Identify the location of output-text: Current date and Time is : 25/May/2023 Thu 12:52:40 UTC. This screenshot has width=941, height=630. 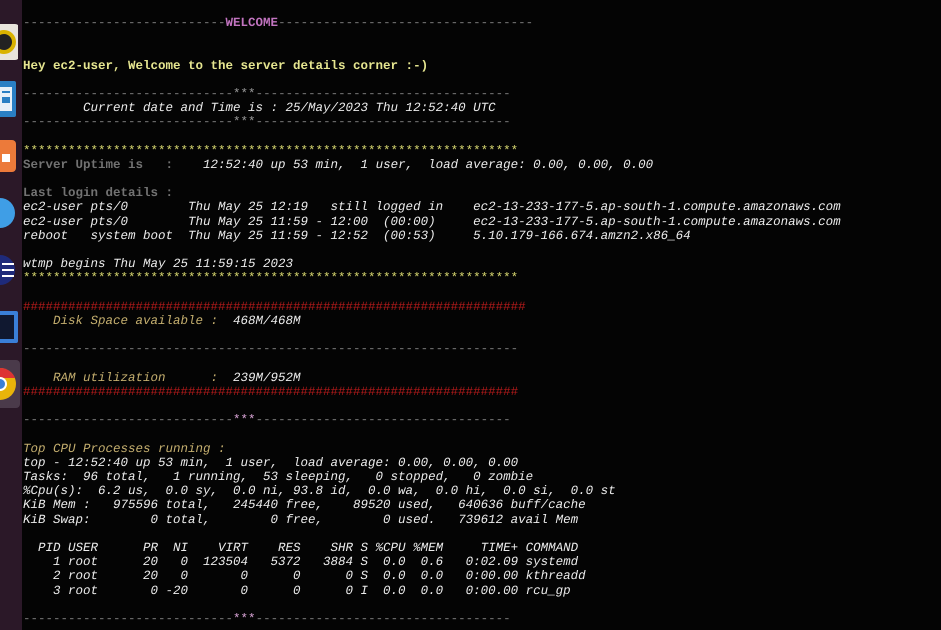
(289, 108).